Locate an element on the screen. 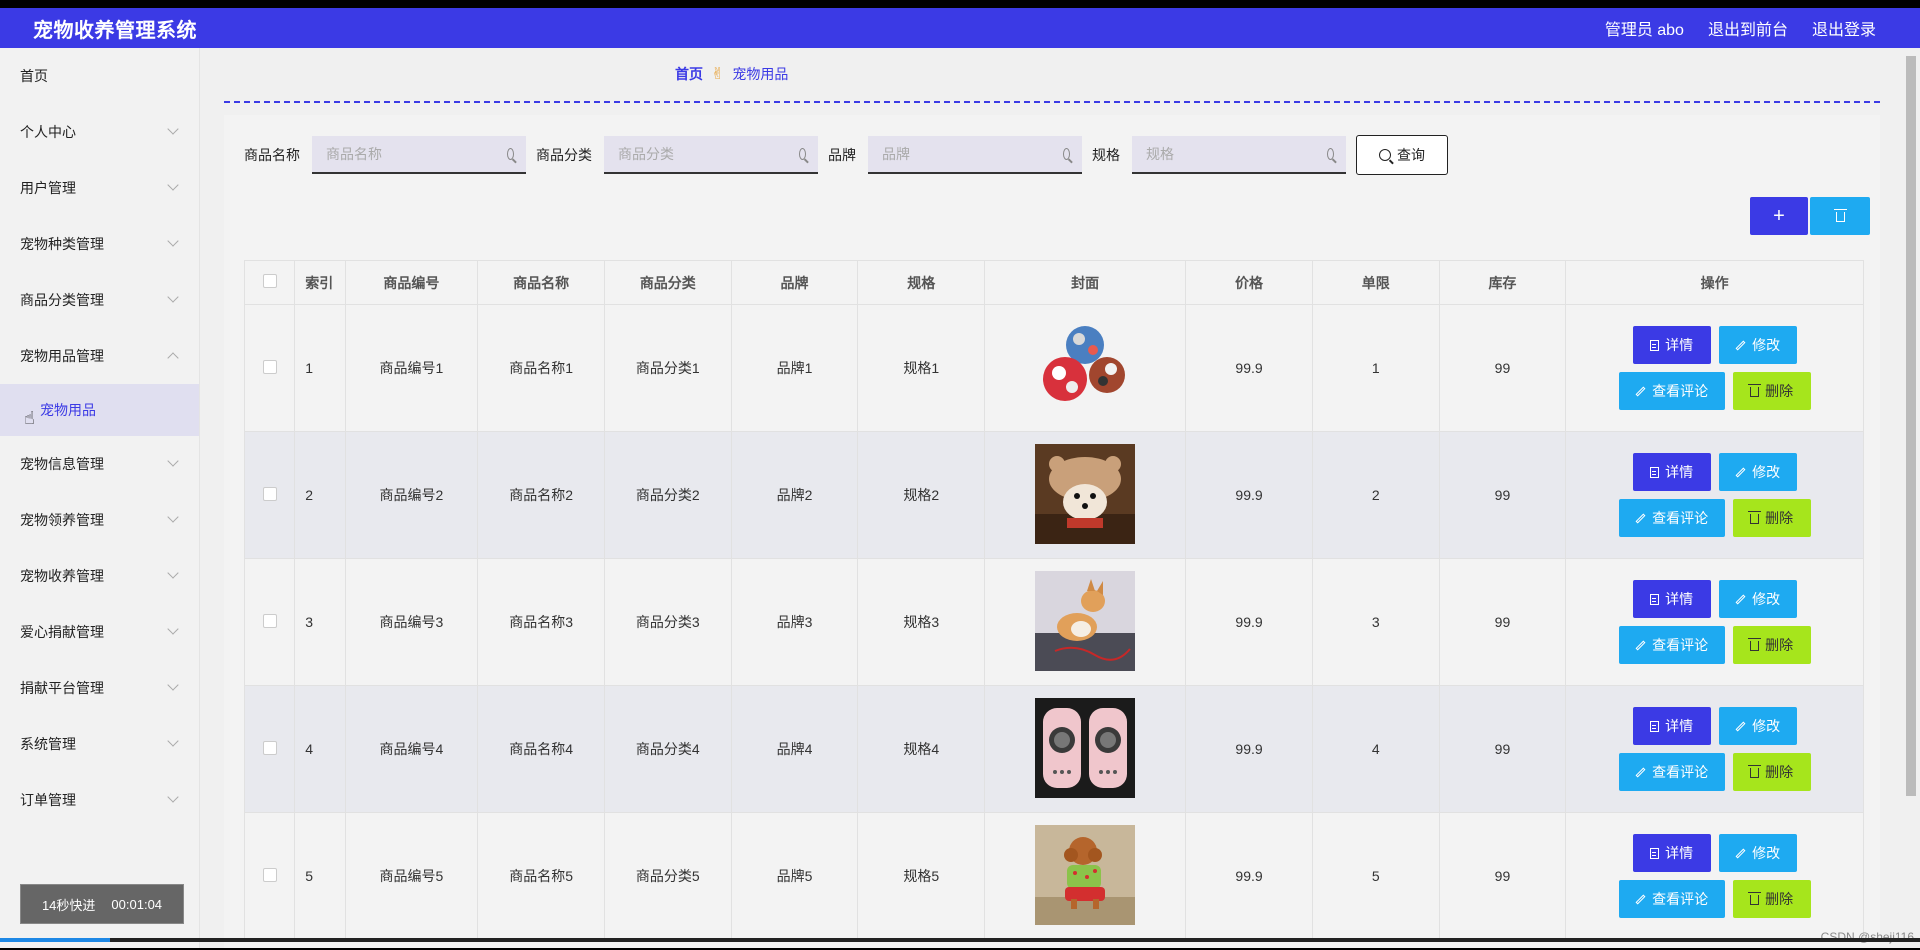 This screenshot has height=950, width=1920. name-search-input is located at coordinates (416, 154).